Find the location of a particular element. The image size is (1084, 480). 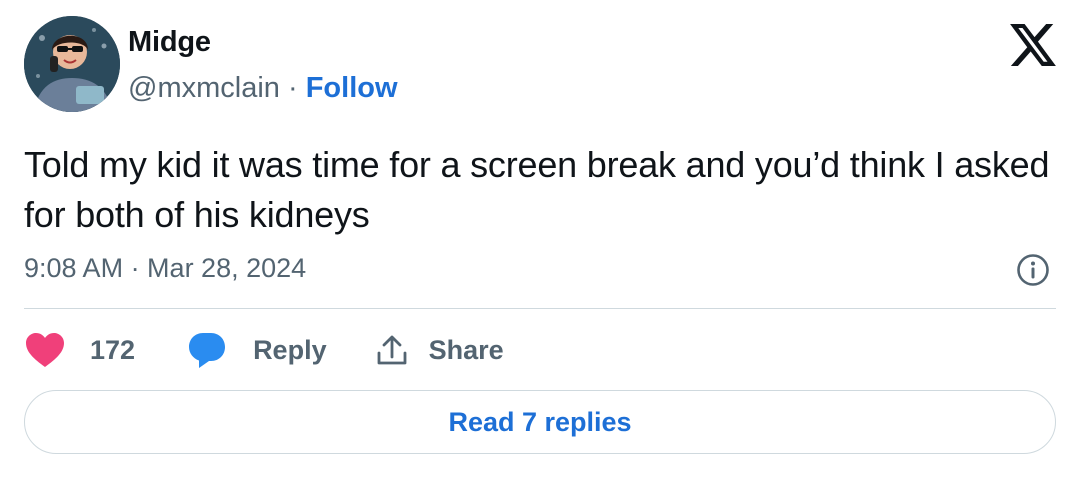

share-button: Share is located at coordinates (439, 350).